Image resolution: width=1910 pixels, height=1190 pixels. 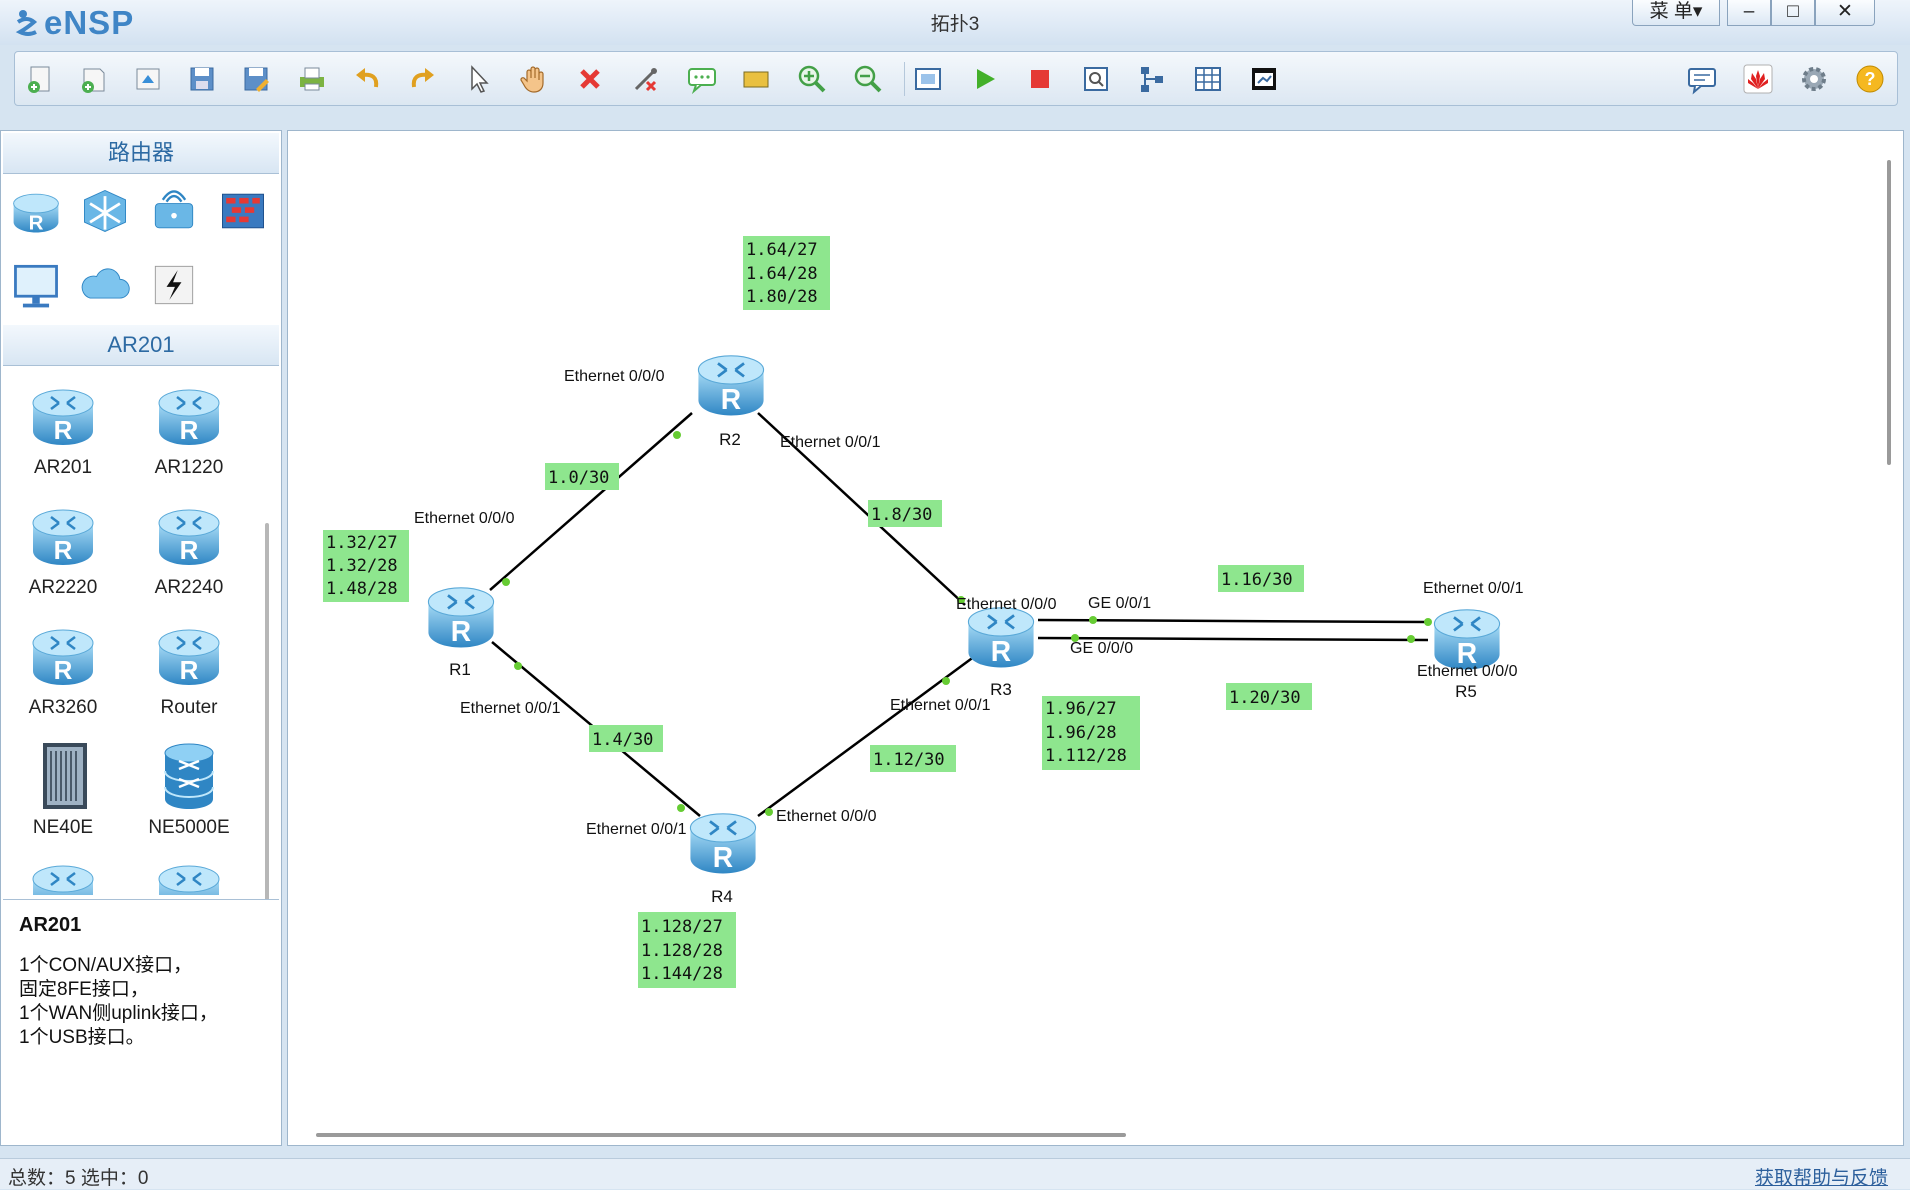 I want to click on category-switch-icon, so click(x=105, y=211).